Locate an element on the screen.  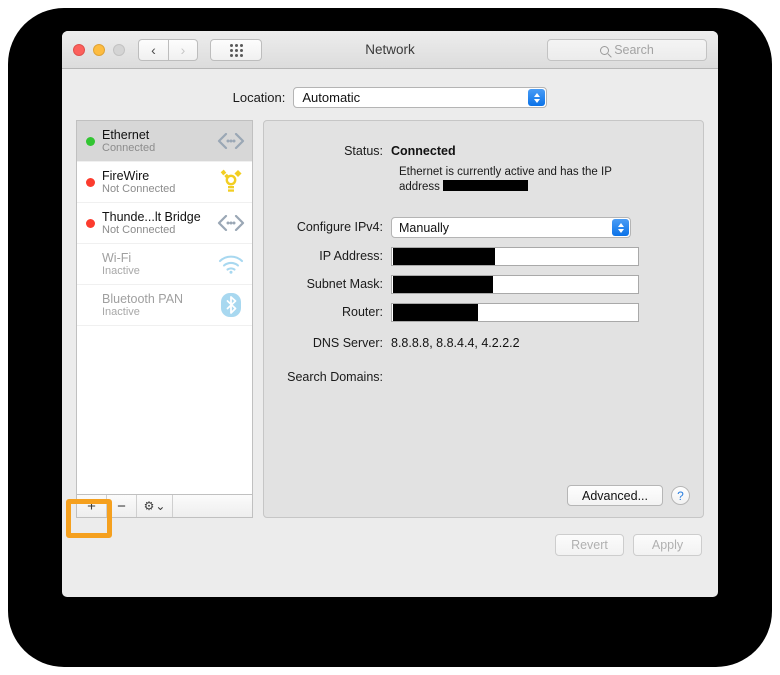
status-dot-green is located at coordinates (90, 141).